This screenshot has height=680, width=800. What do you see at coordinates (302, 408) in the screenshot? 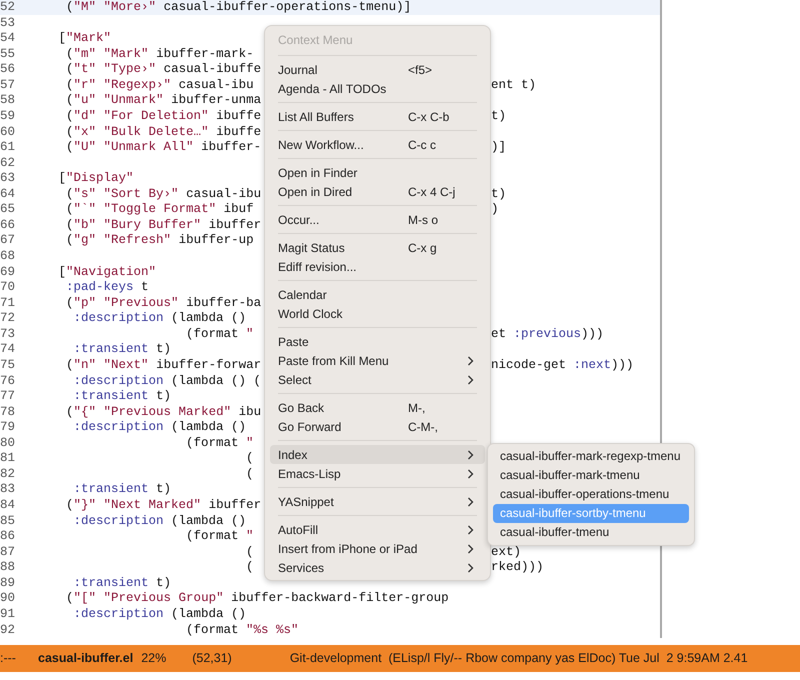
I see `menu-item-label: Go Back` at bounding box center [302, 408].